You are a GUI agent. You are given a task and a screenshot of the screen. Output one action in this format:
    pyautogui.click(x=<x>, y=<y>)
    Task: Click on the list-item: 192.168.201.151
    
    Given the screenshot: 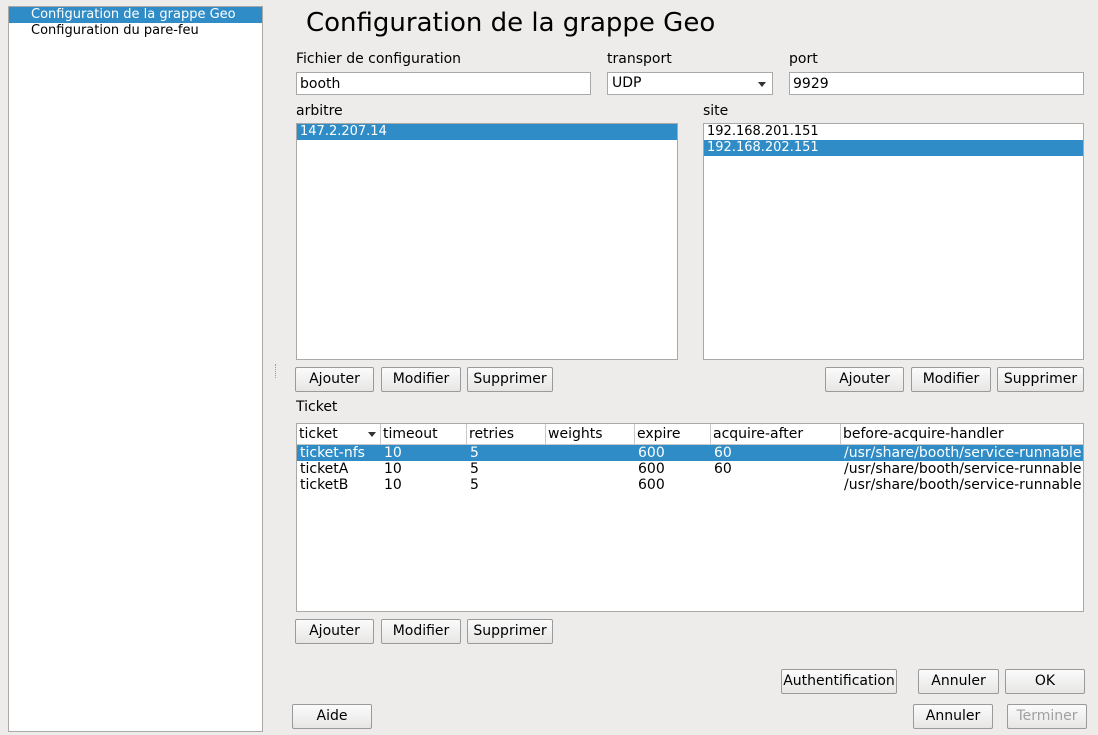 What is the action you would take?
    pyautogui.click(x=893, y=132)
    